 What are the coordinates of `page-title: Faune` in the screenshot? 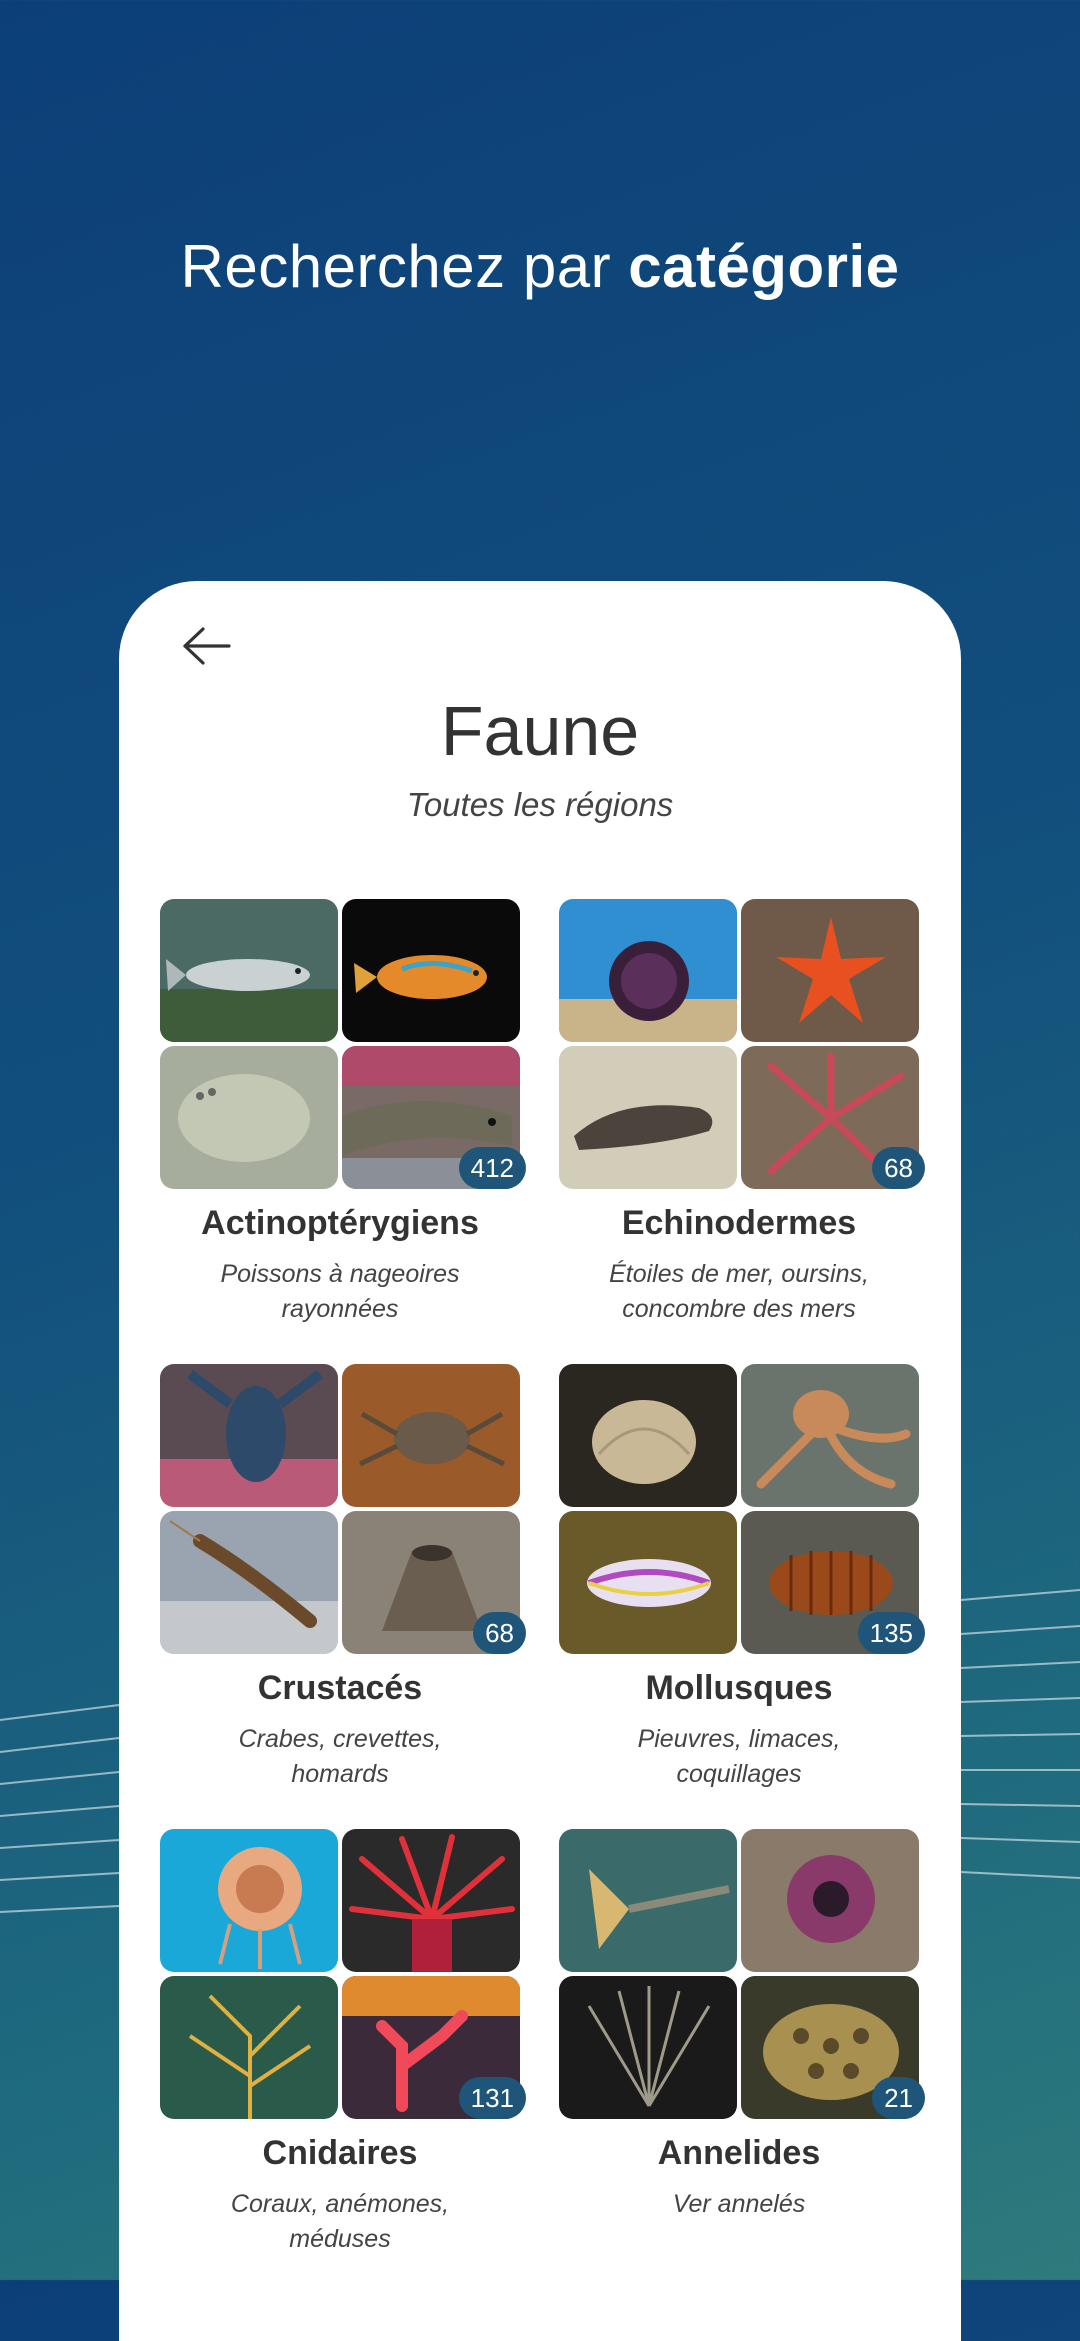 It's located at (540, 731).